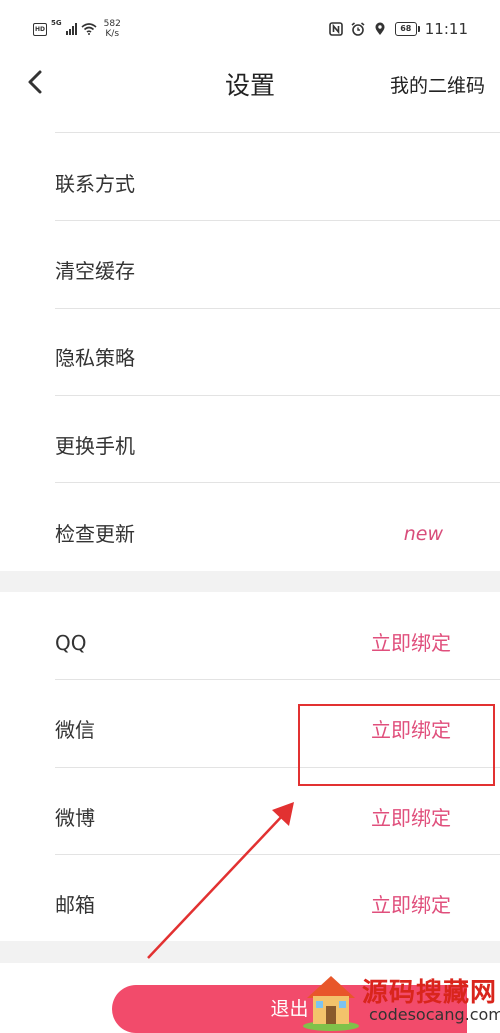 This screenshot has height=1033, width=500. I want to click on watermark-title: 源码搜藏网, so click(430, 993).